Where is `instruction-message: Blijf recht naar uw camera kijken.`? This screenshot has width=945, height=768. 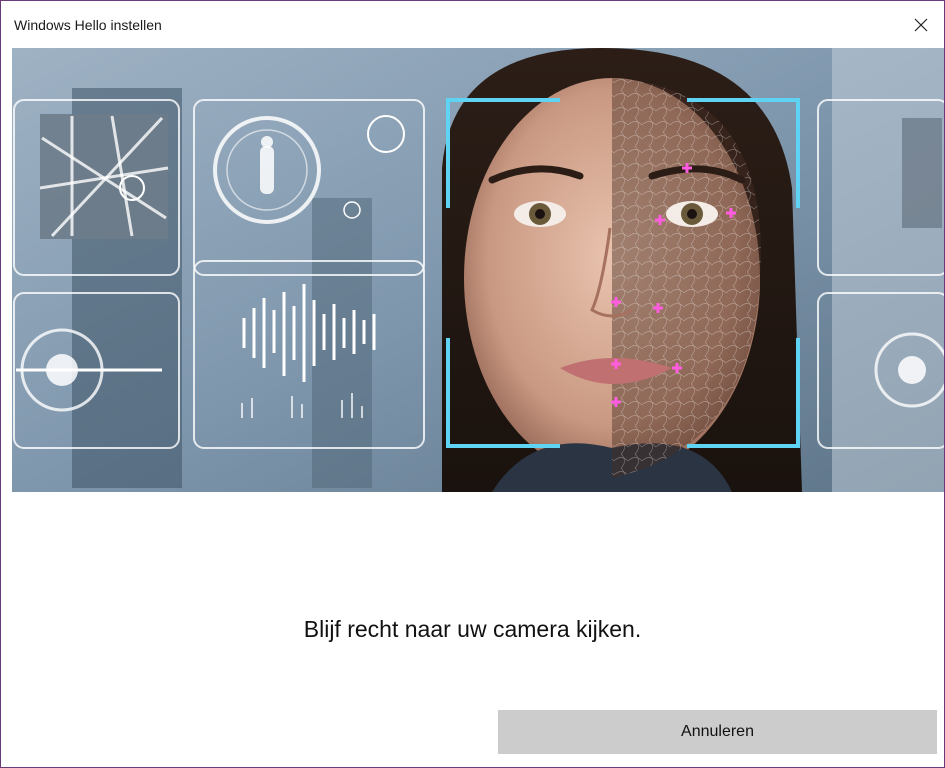 instruction-message: Blijf recht naar uw camera kijken. is located at coordinates (472, 629).